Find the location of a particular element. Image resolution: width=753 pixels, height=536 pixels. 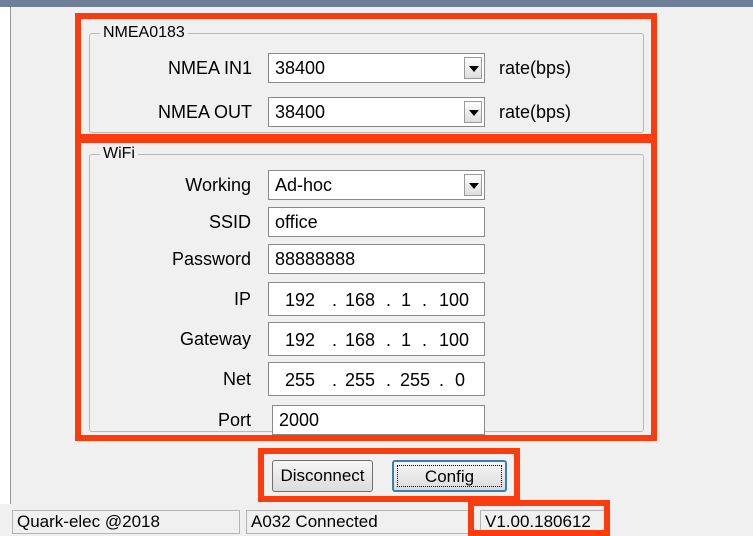

version-highlight-box is located at coordinates (539, 518).